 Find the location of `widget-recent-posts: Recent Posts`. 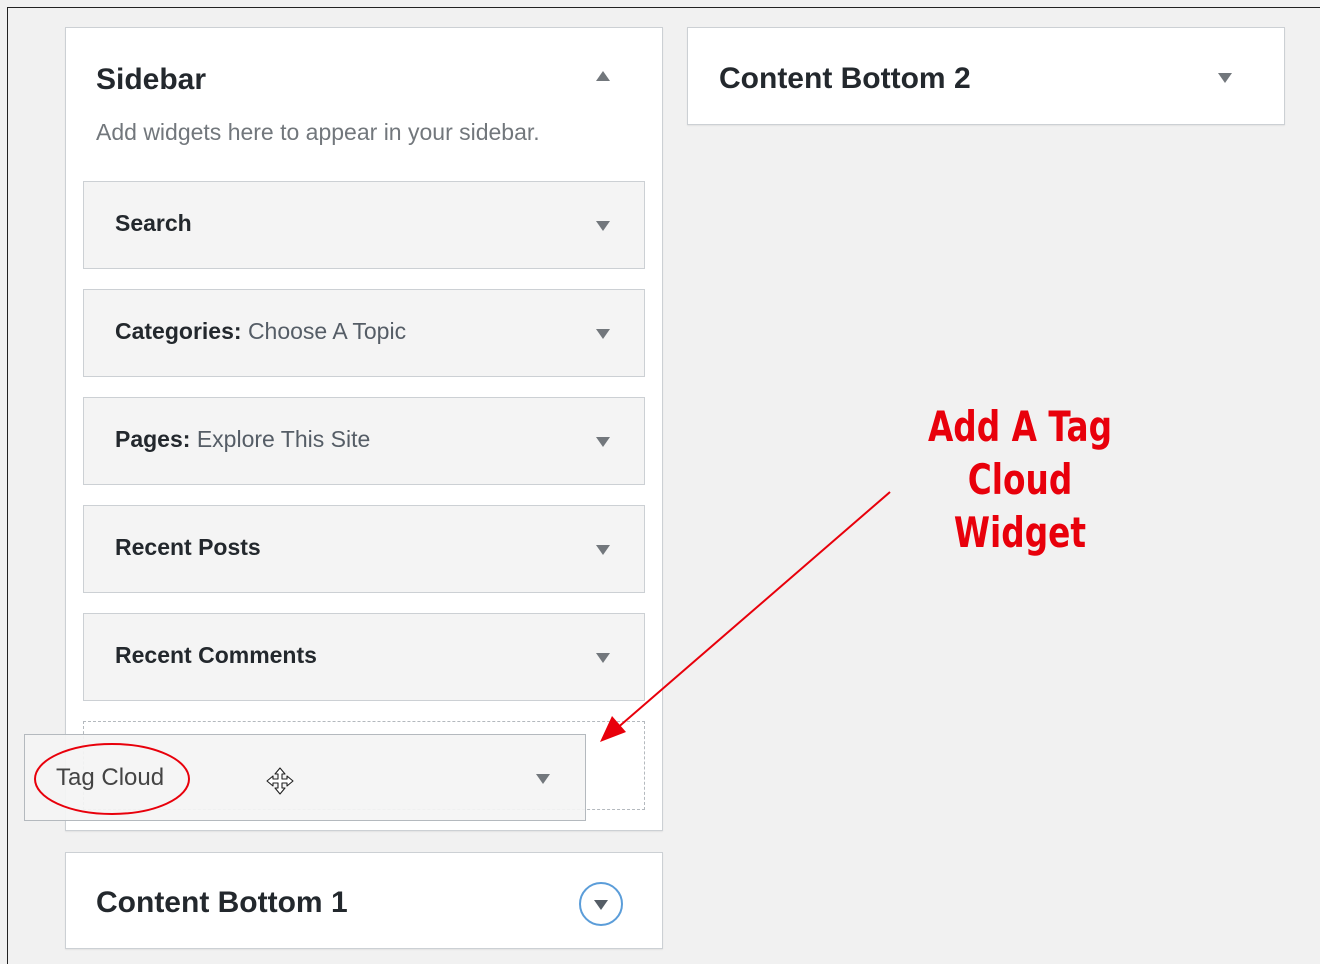

widget-recent-posts: Recent Posts is located at coordinates (364, 549).